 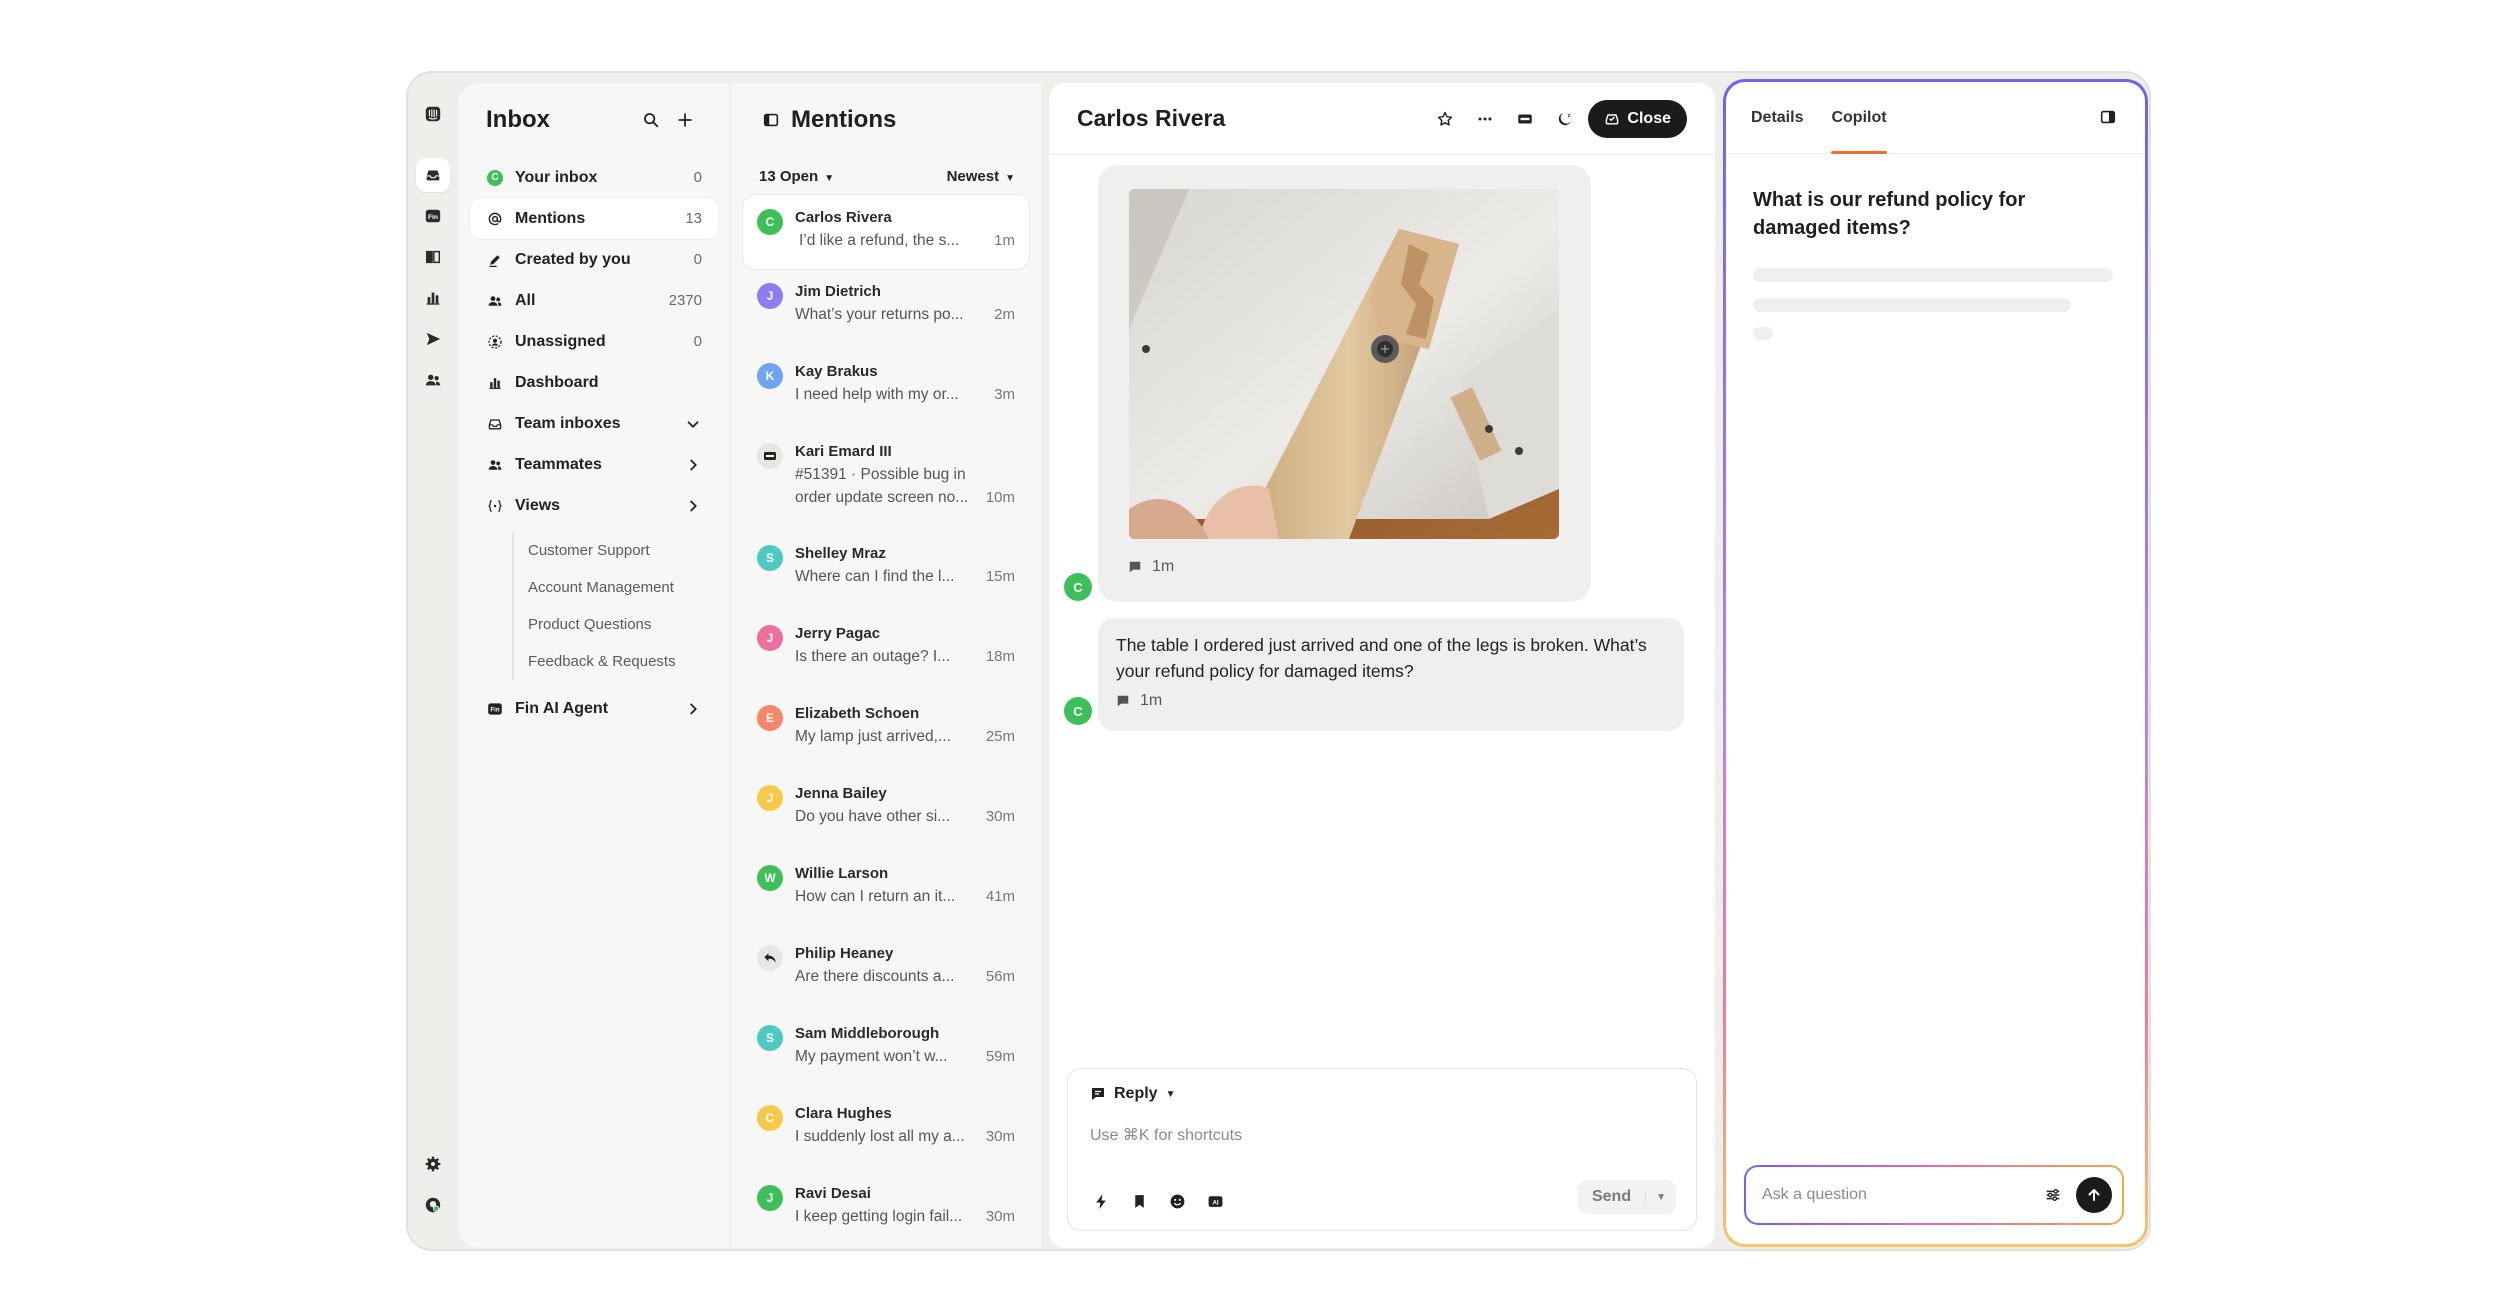 What do you see at coordinates (1158, 1201) in the screenshot?
I see `composer-toolbar: AI` at bounding box center [1158, 1201].